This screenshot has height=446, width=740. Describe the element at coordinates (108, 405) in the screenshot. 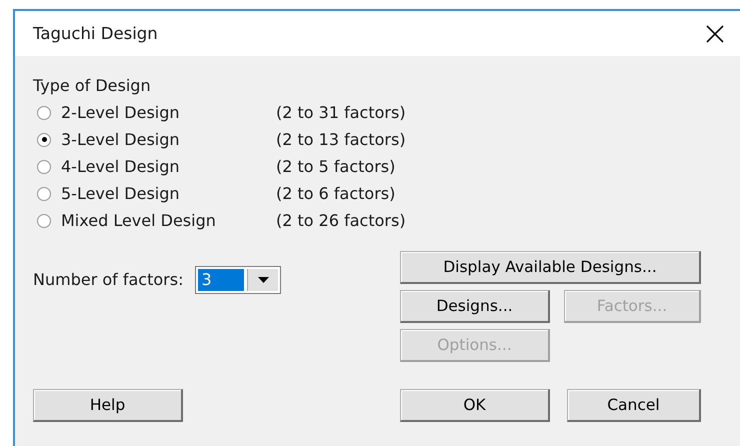

I see `help-button: Help` at that location.